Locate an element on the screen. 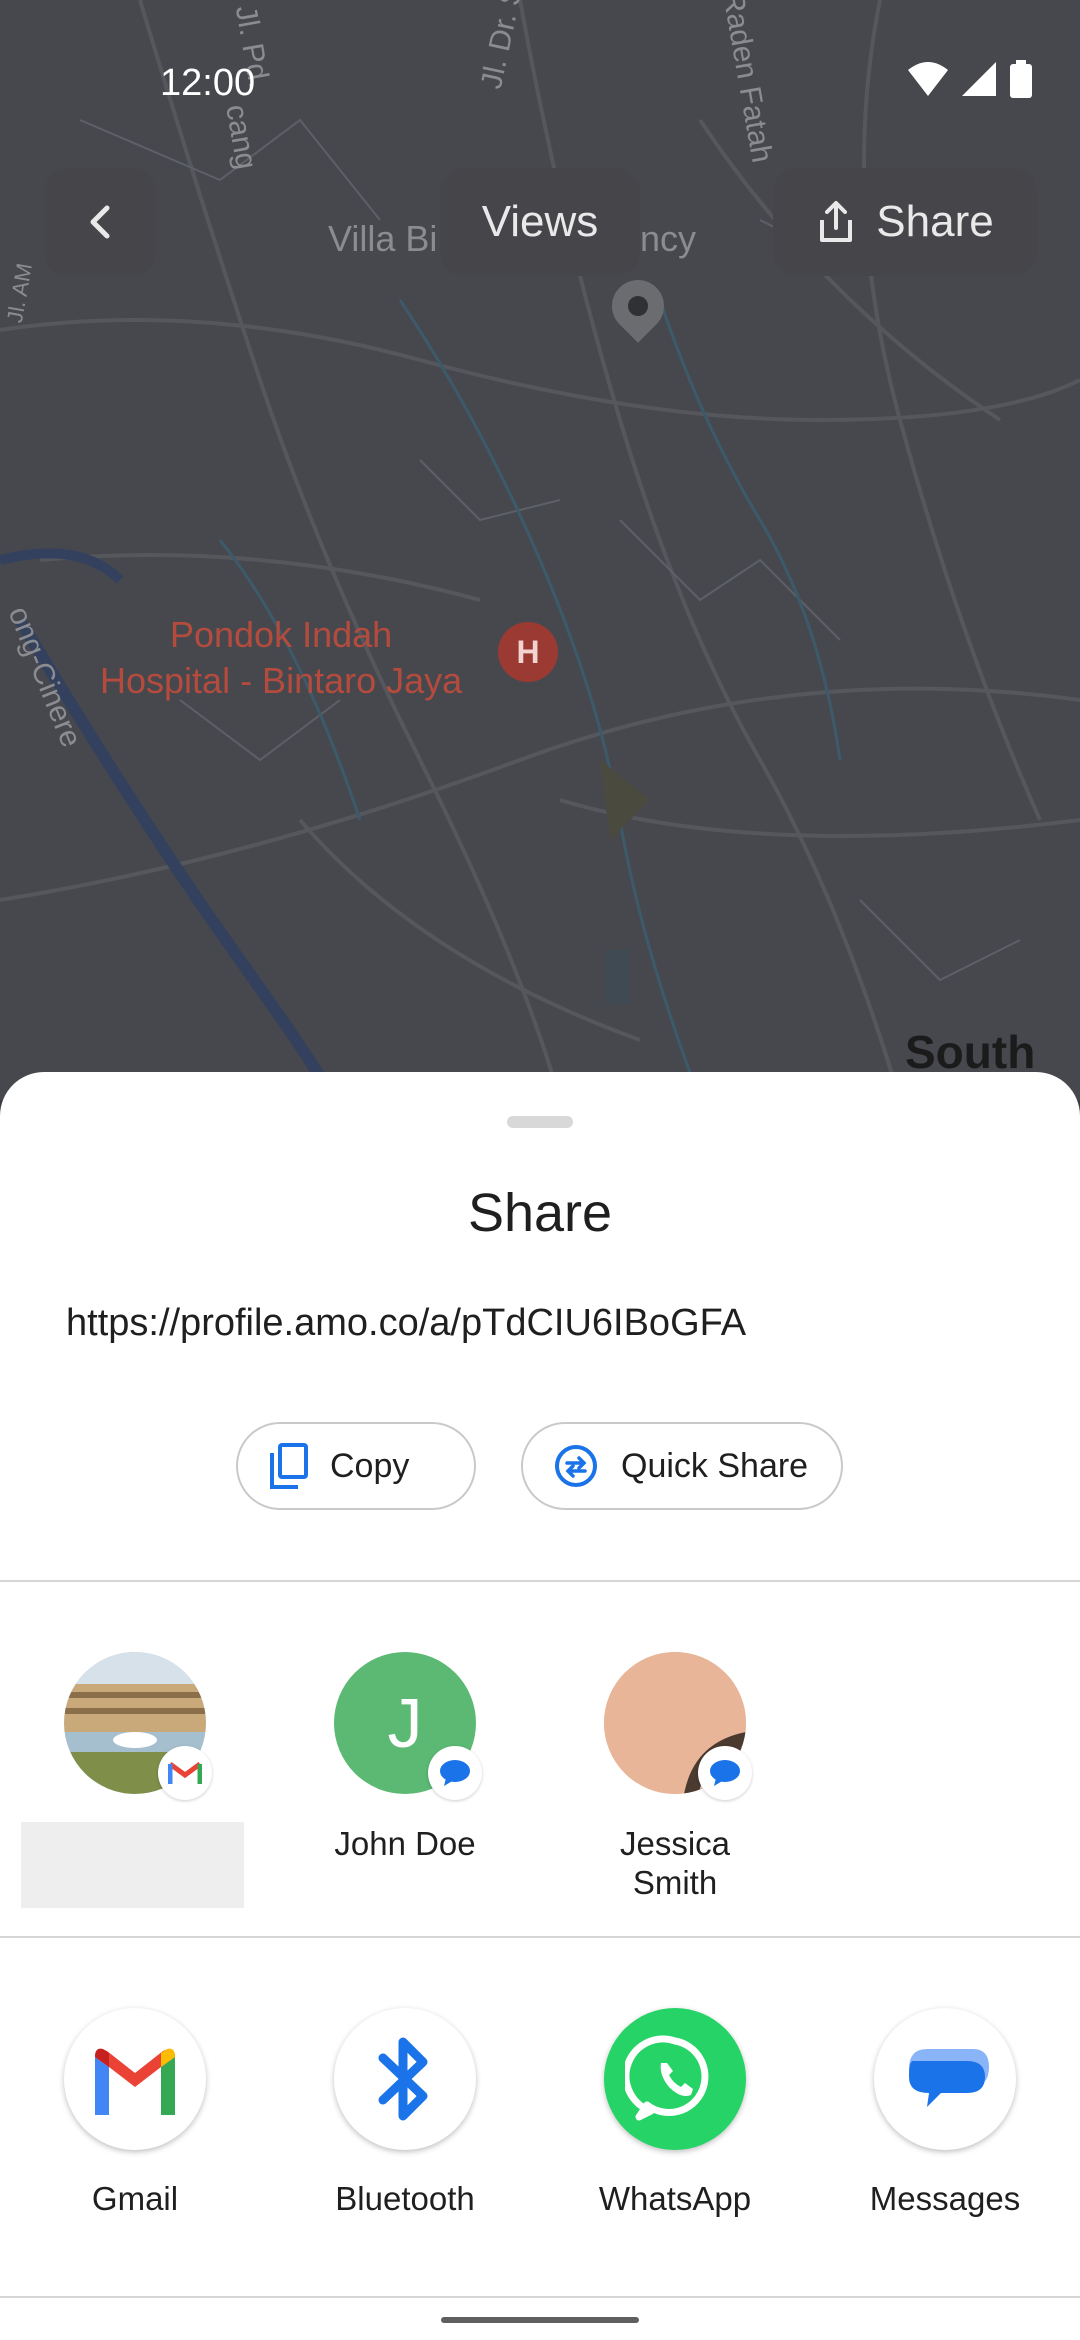 The image size is (1080, 2340). contact-avatar: J is located at coordinates (408, 1726).